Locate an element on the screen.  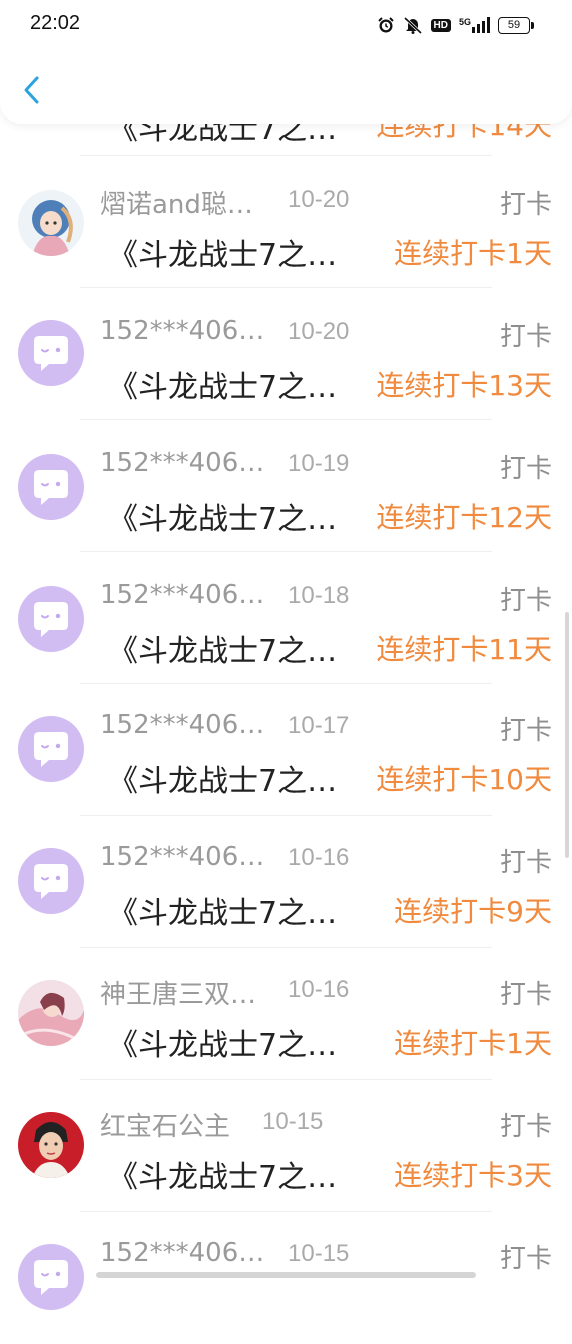
item-streak: 连续打卡12天 is located at coordinates (464, 517).